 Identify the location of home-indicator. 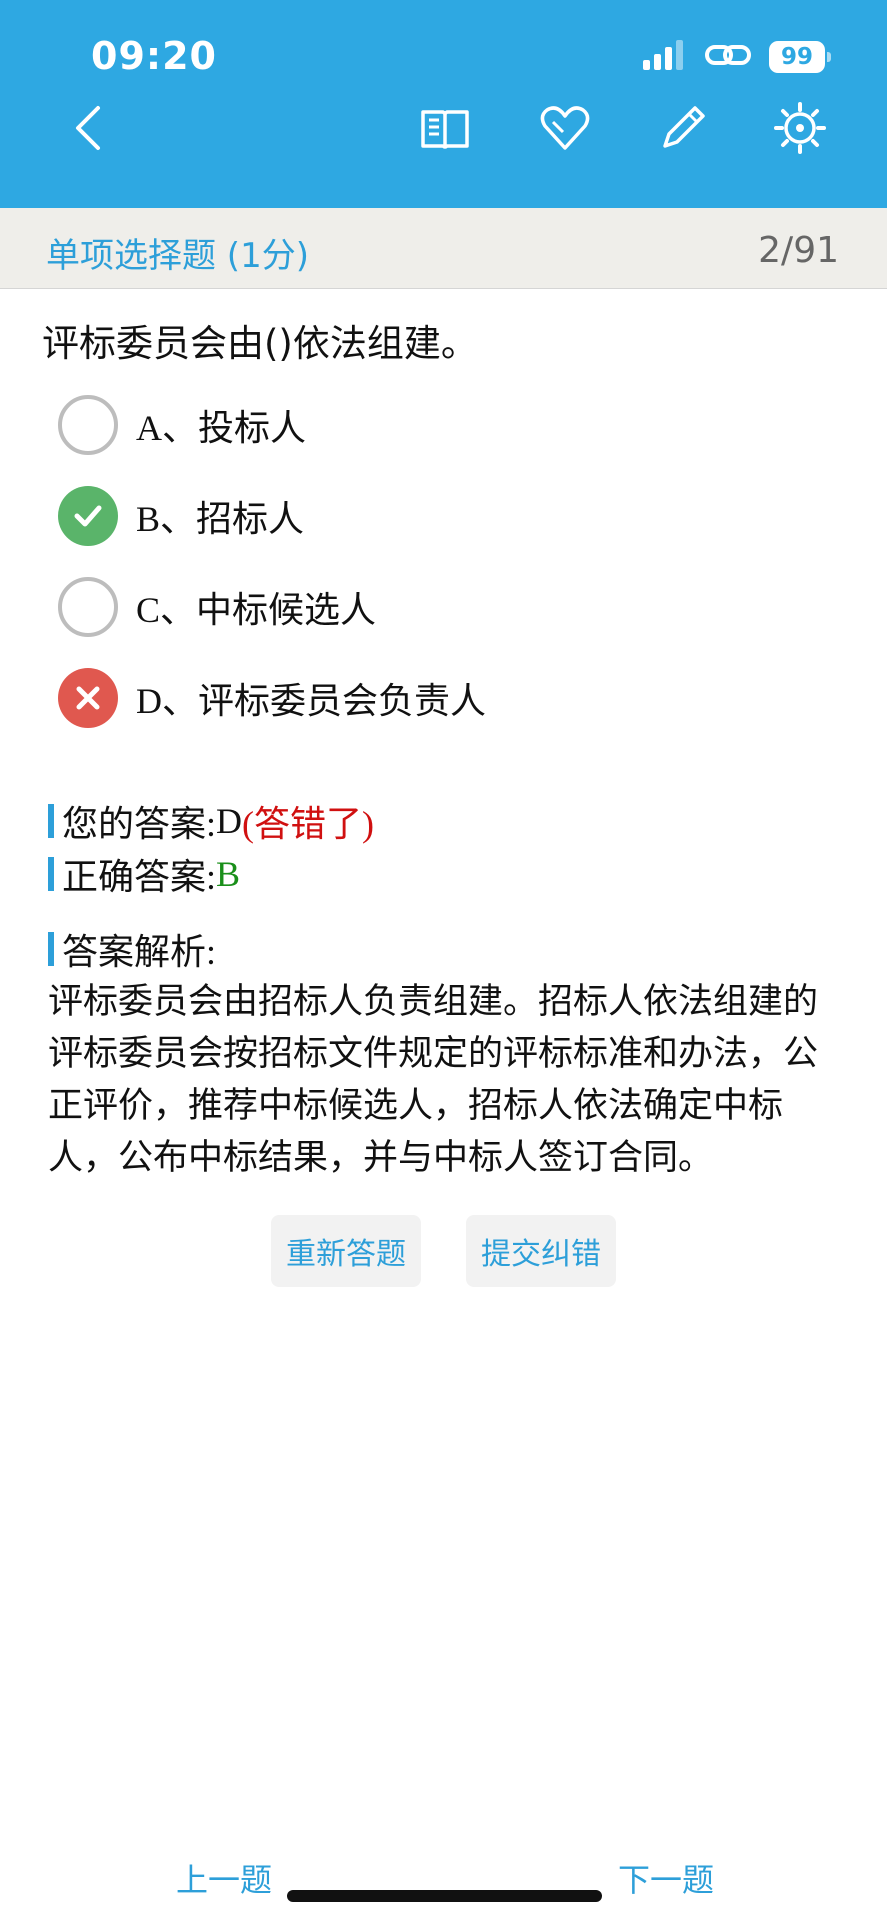
(444, 1896).